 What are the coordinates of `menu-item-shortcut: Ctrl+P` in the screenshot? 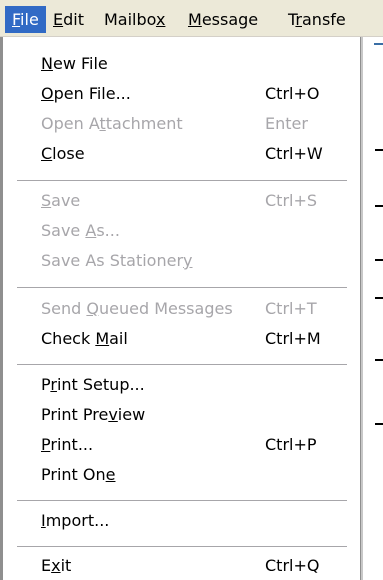 It's located at (291, 444).